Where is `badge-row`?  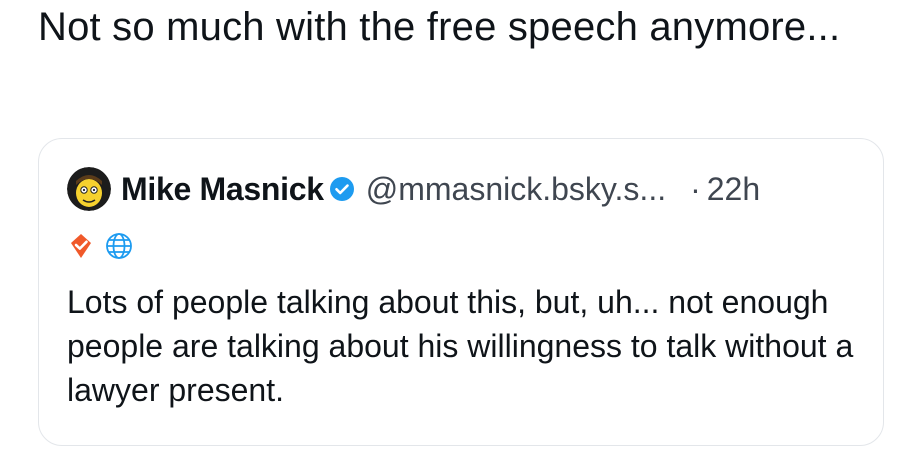 badge-row is located at coordinates (105, 246).